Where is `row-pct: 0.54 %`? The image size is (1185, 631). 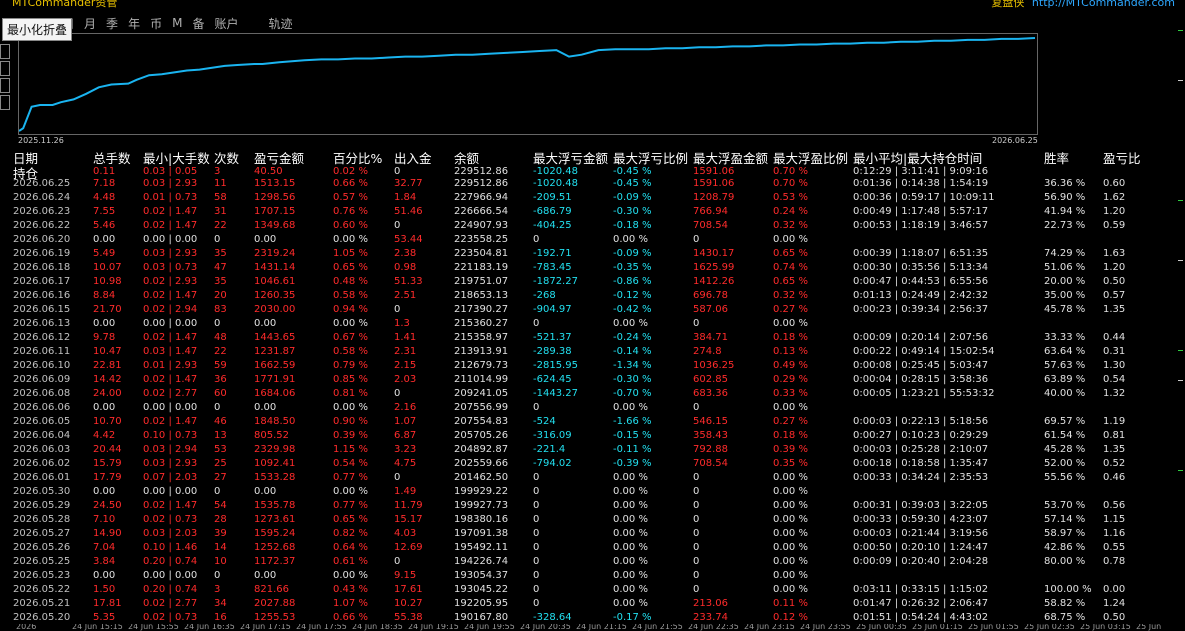 row-pct: 0.54 % is located at coordinates (350, 463).